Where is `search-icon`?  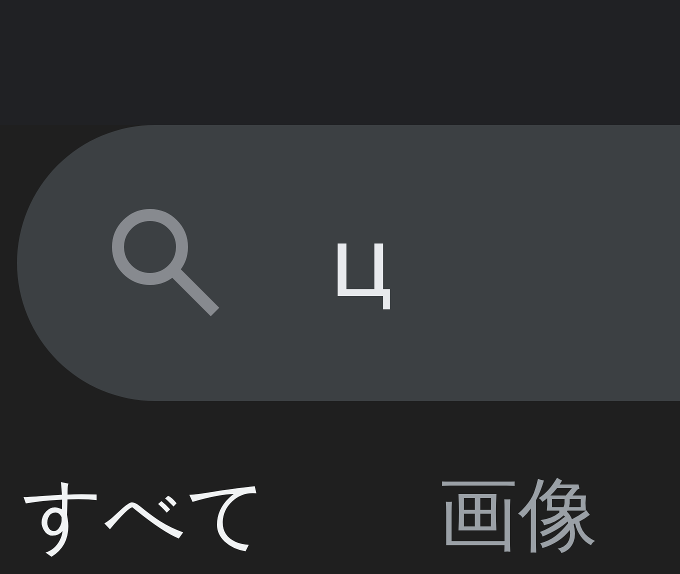
search-icon is located at coordinates (166, 263).